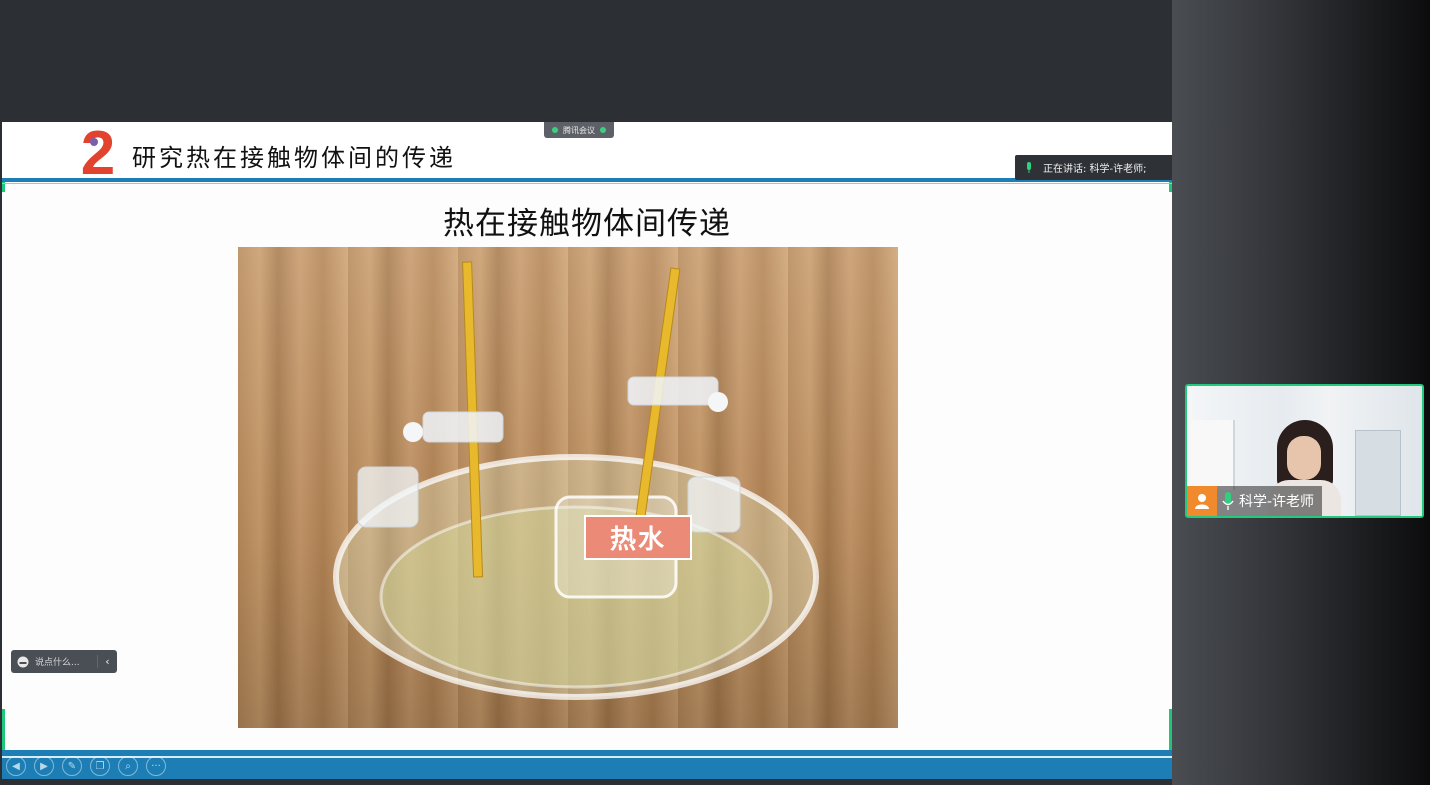 The width and height of the screenshot is (1430, 785). What do you see at coordinates (714, 504) in the screenshot?
I see `clamp-right-base` at bounding box center [714, 504].